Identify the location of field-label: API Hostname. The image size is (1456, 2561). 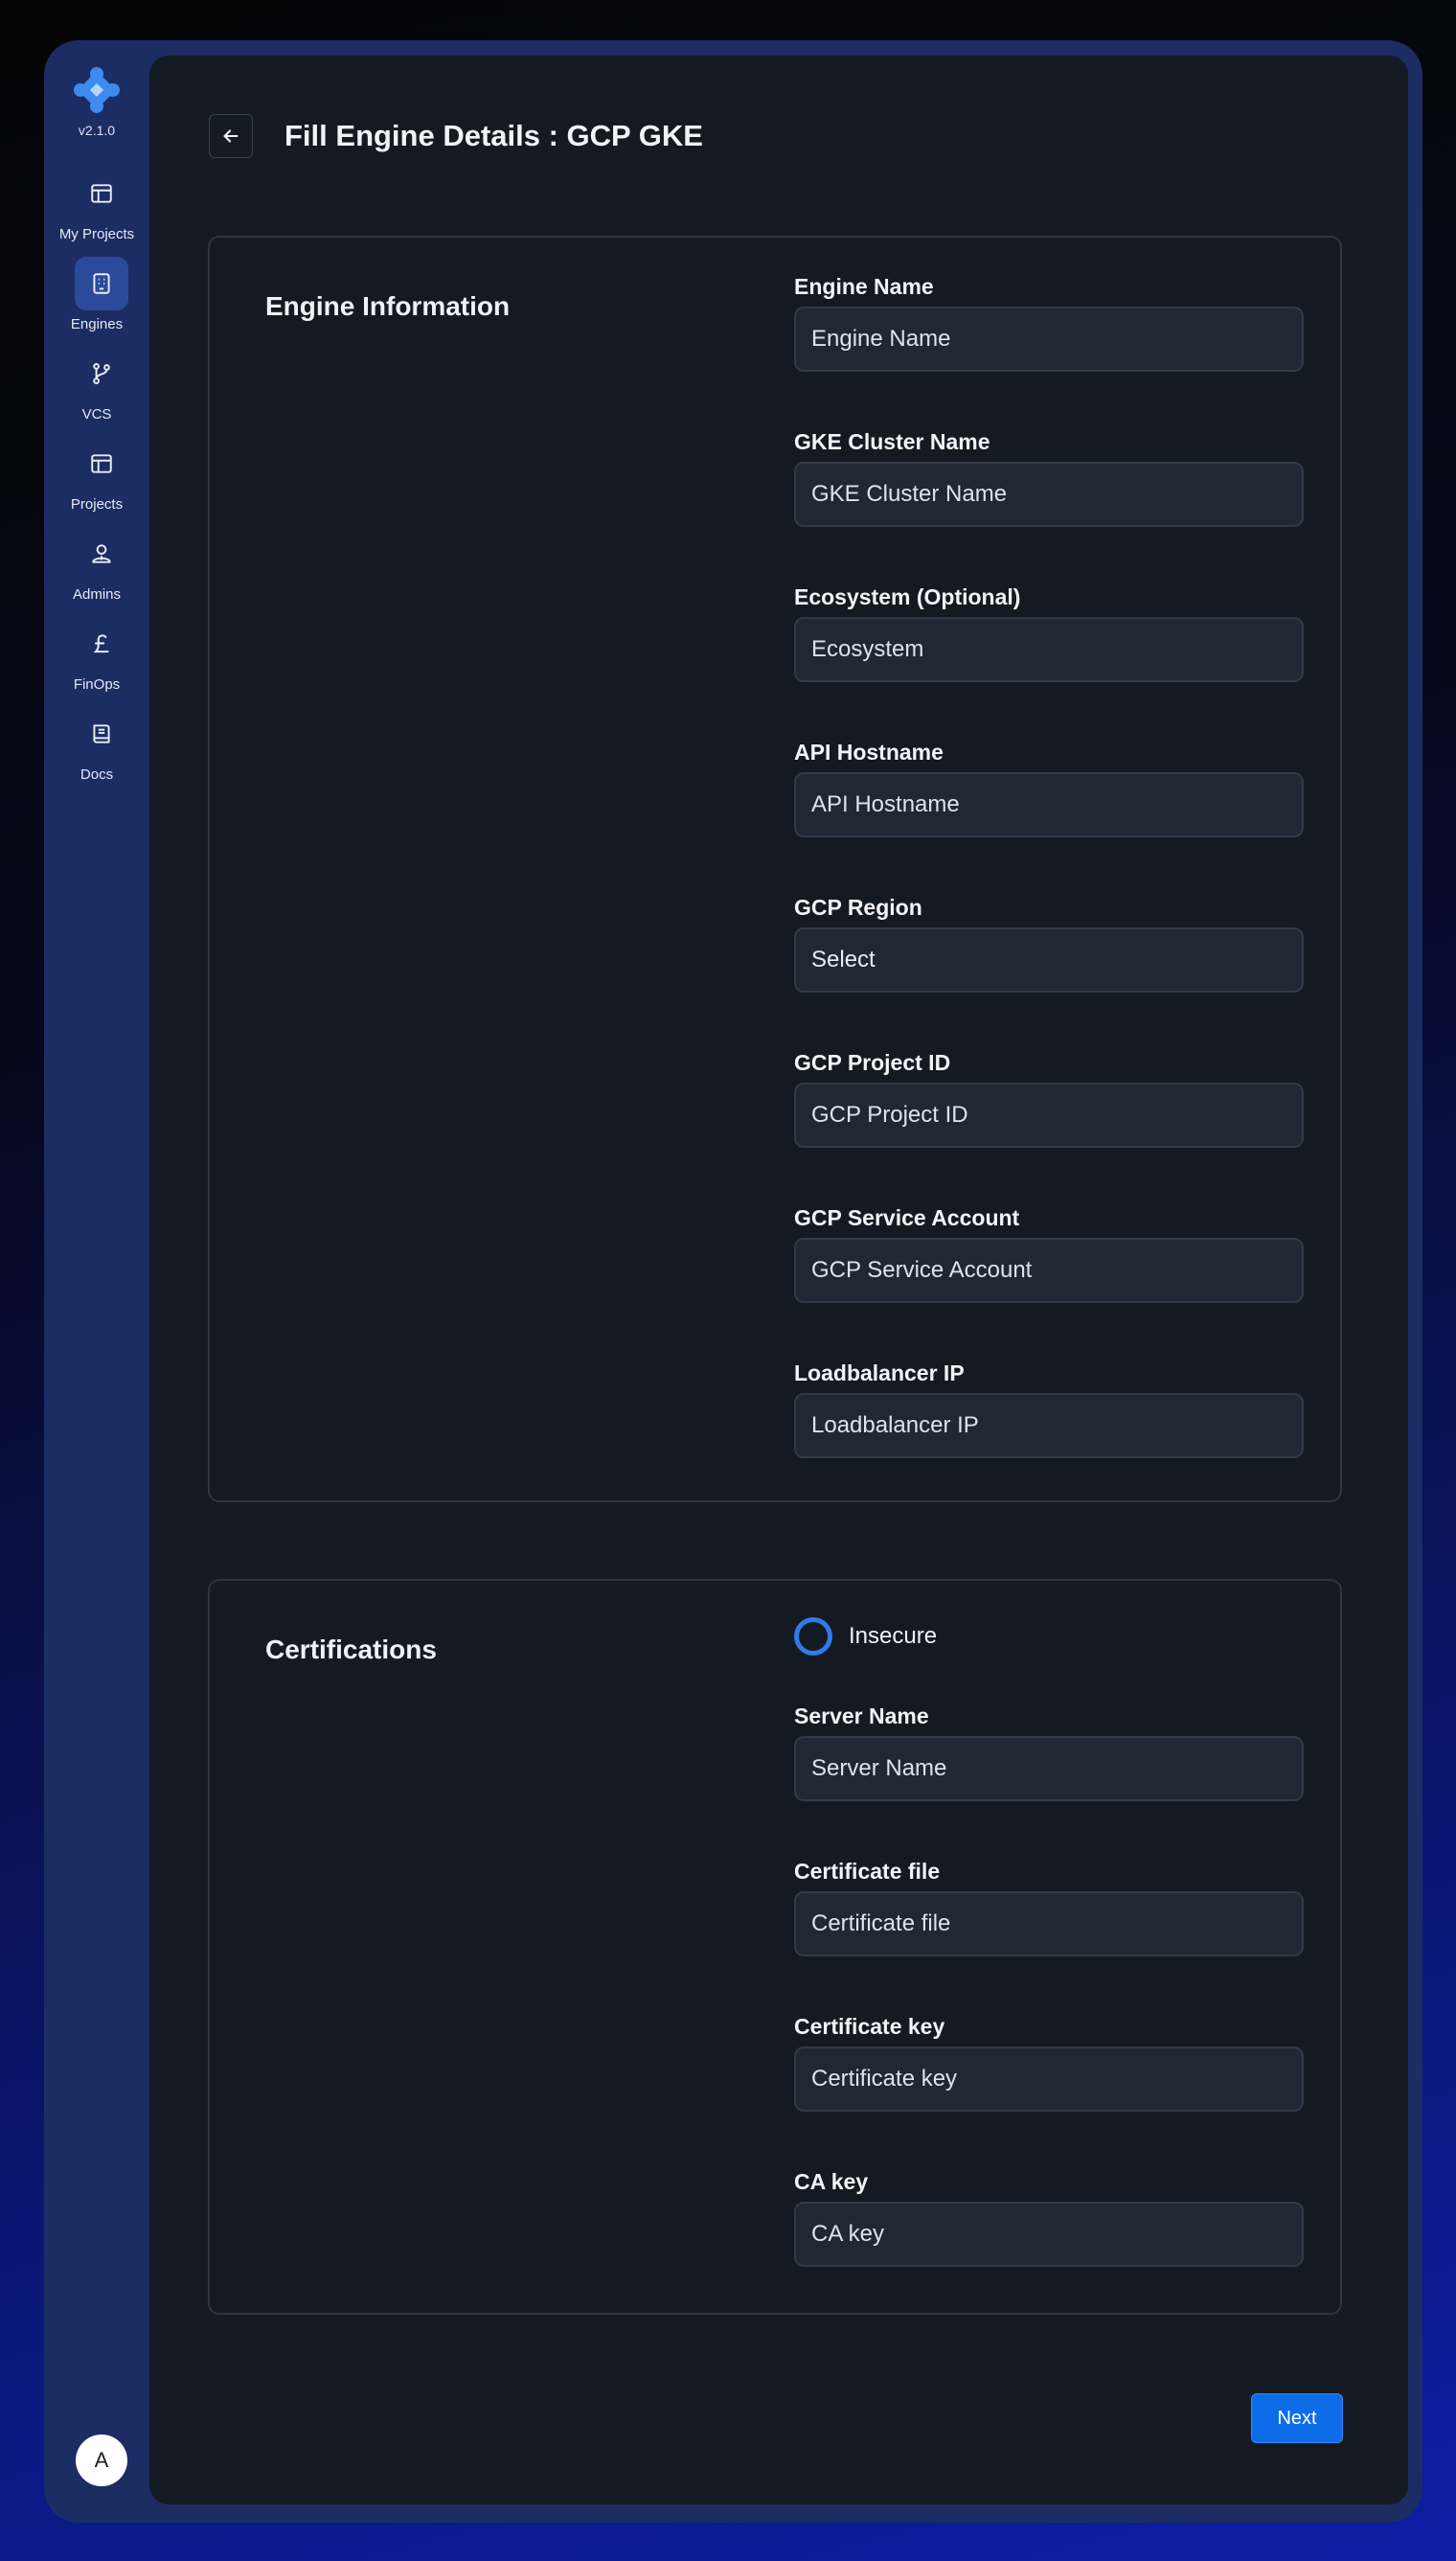
(869, 752).